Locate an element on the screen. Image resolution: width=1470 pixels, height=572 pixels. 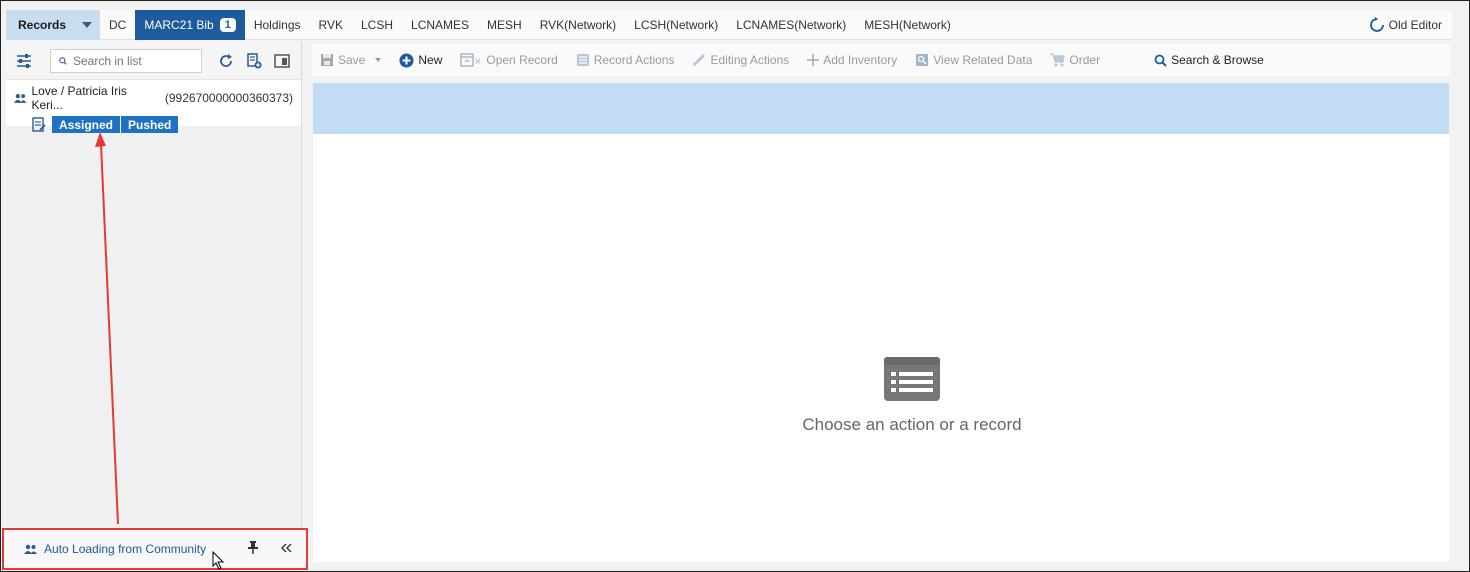
tab-label: MESH is located at coordinates (504, 24).